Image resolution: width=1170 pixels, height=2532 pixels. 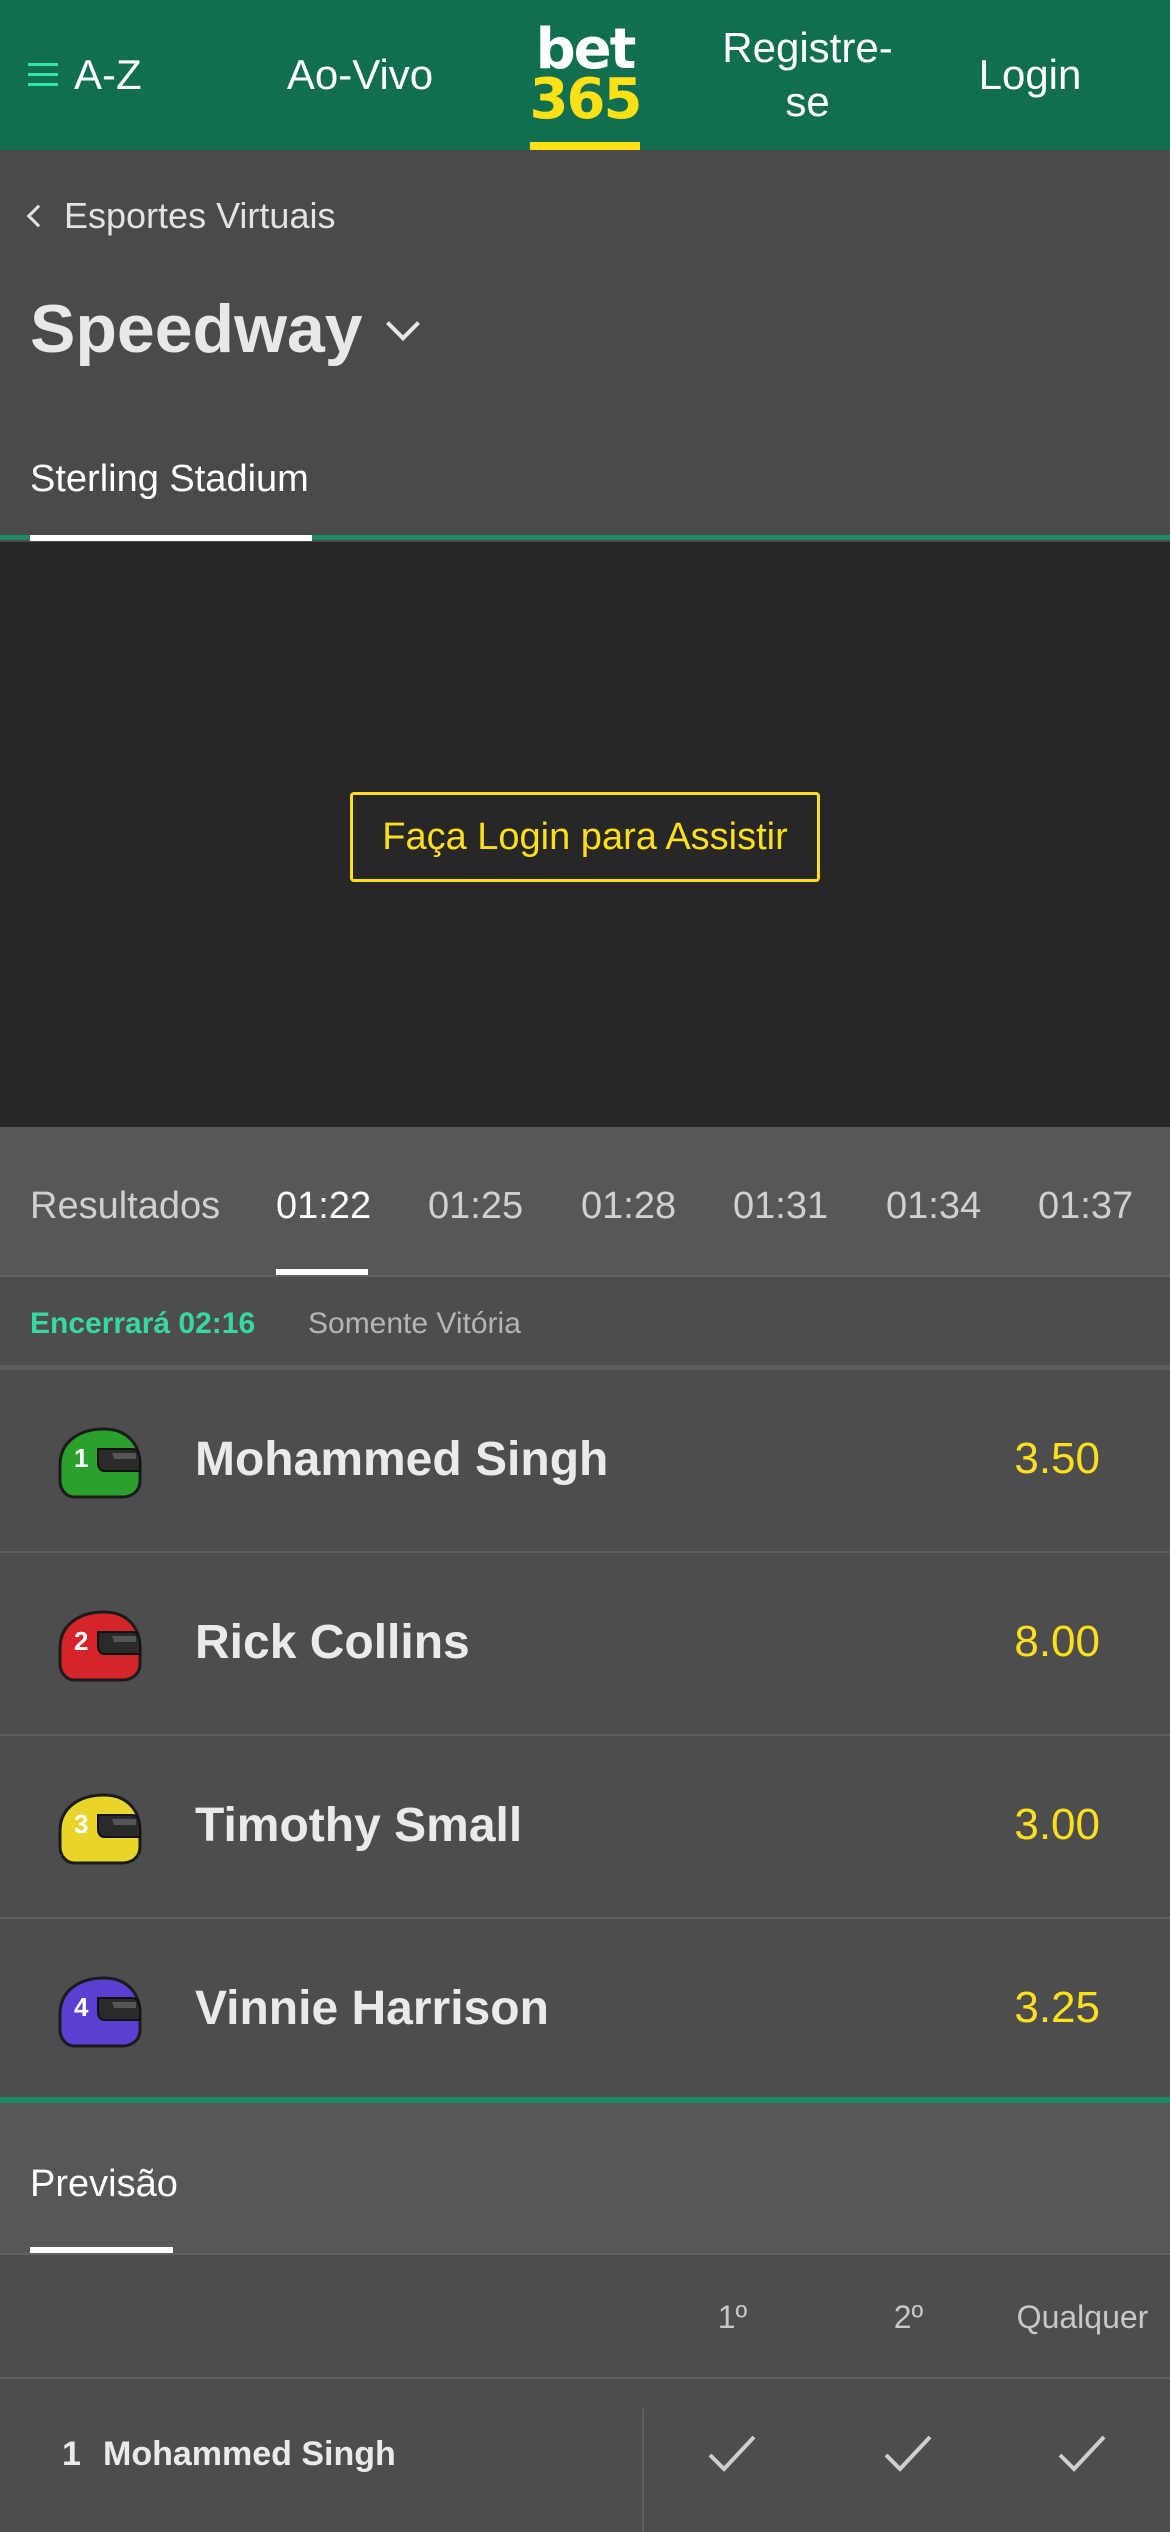 What do you see at coordinates (807, 75) in the screenshot?
I see `register-link: Registre- se` at bounding box center [807, 75].